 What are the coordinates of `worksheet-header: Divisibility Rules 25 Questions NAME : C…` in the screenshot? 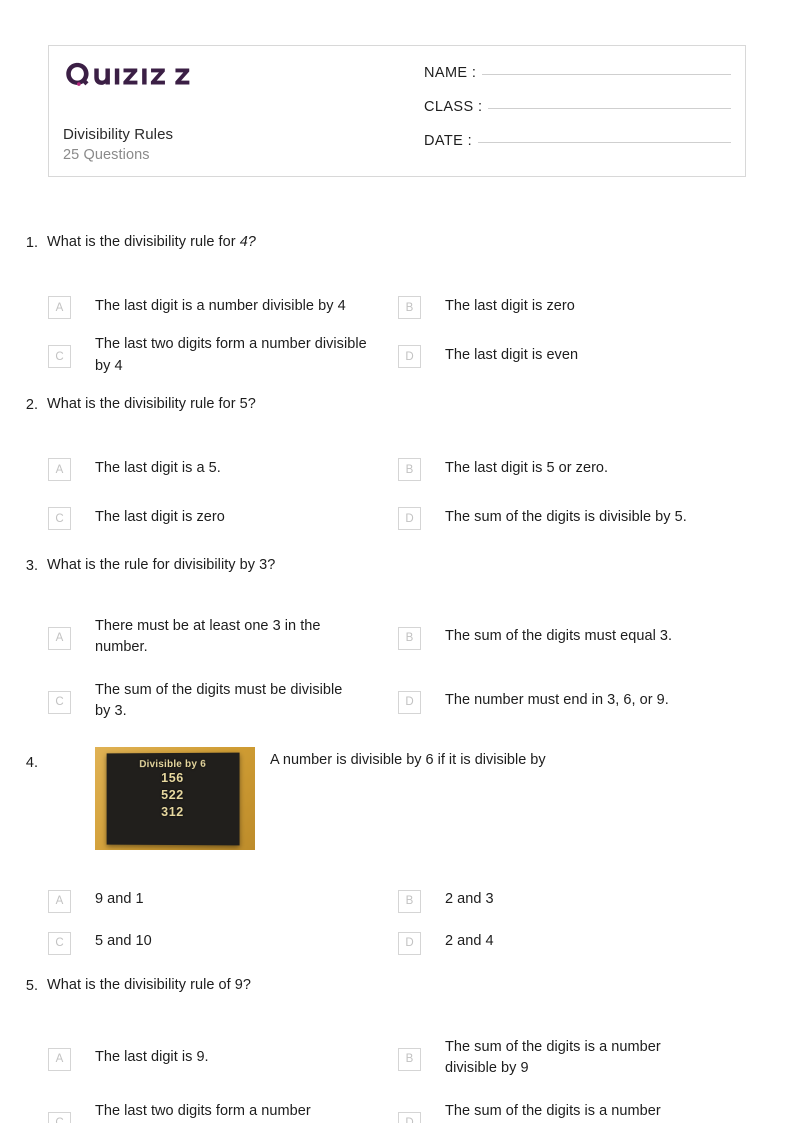 It's located at (397, 111).